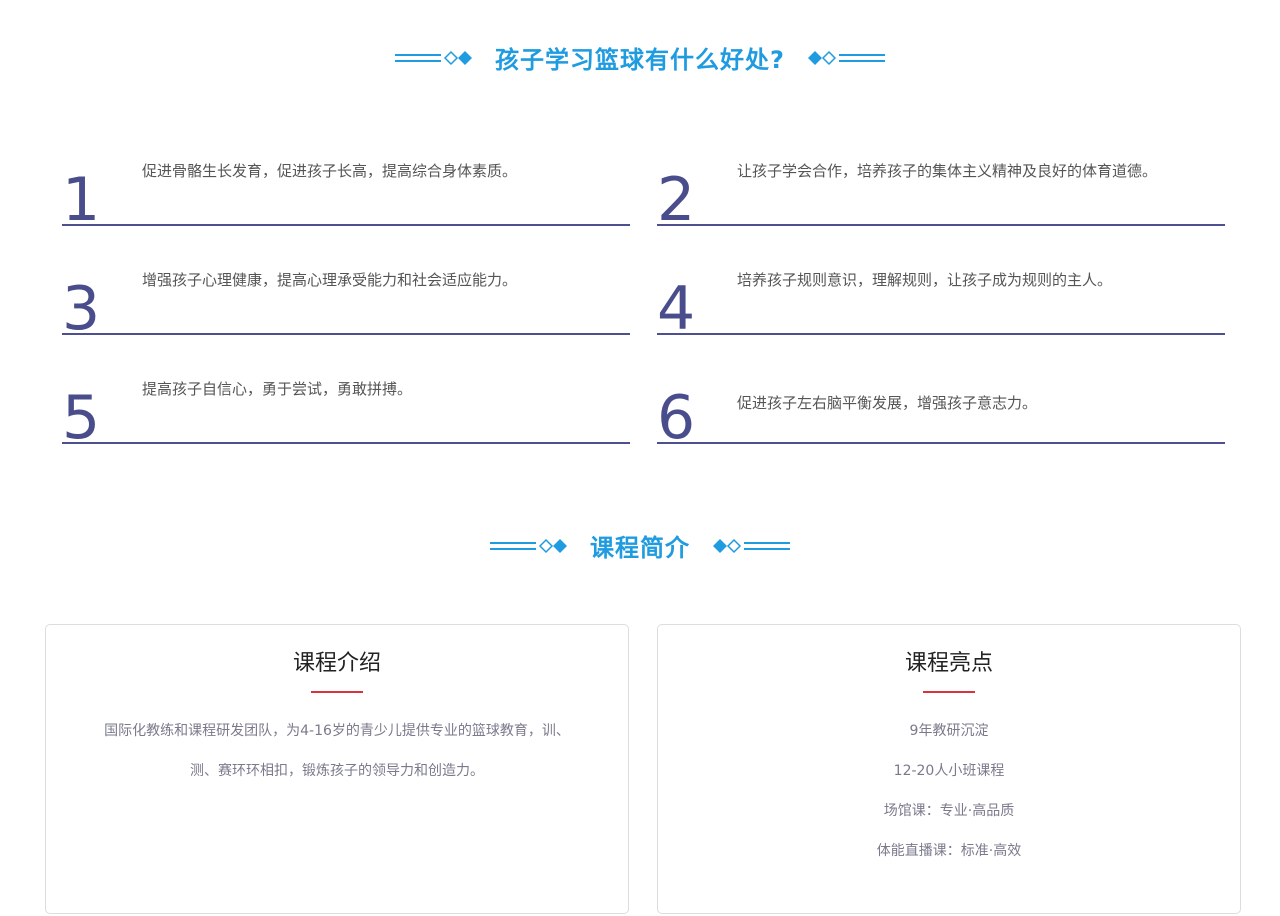 This screenshot has height=916, width=1280. Describe the element at coordinates (346, 188) in the screenshot. I see `benefit-item-1: 1 促进骨骼生长发育，促进孩子长高，提高综合身体素质。` at that location.